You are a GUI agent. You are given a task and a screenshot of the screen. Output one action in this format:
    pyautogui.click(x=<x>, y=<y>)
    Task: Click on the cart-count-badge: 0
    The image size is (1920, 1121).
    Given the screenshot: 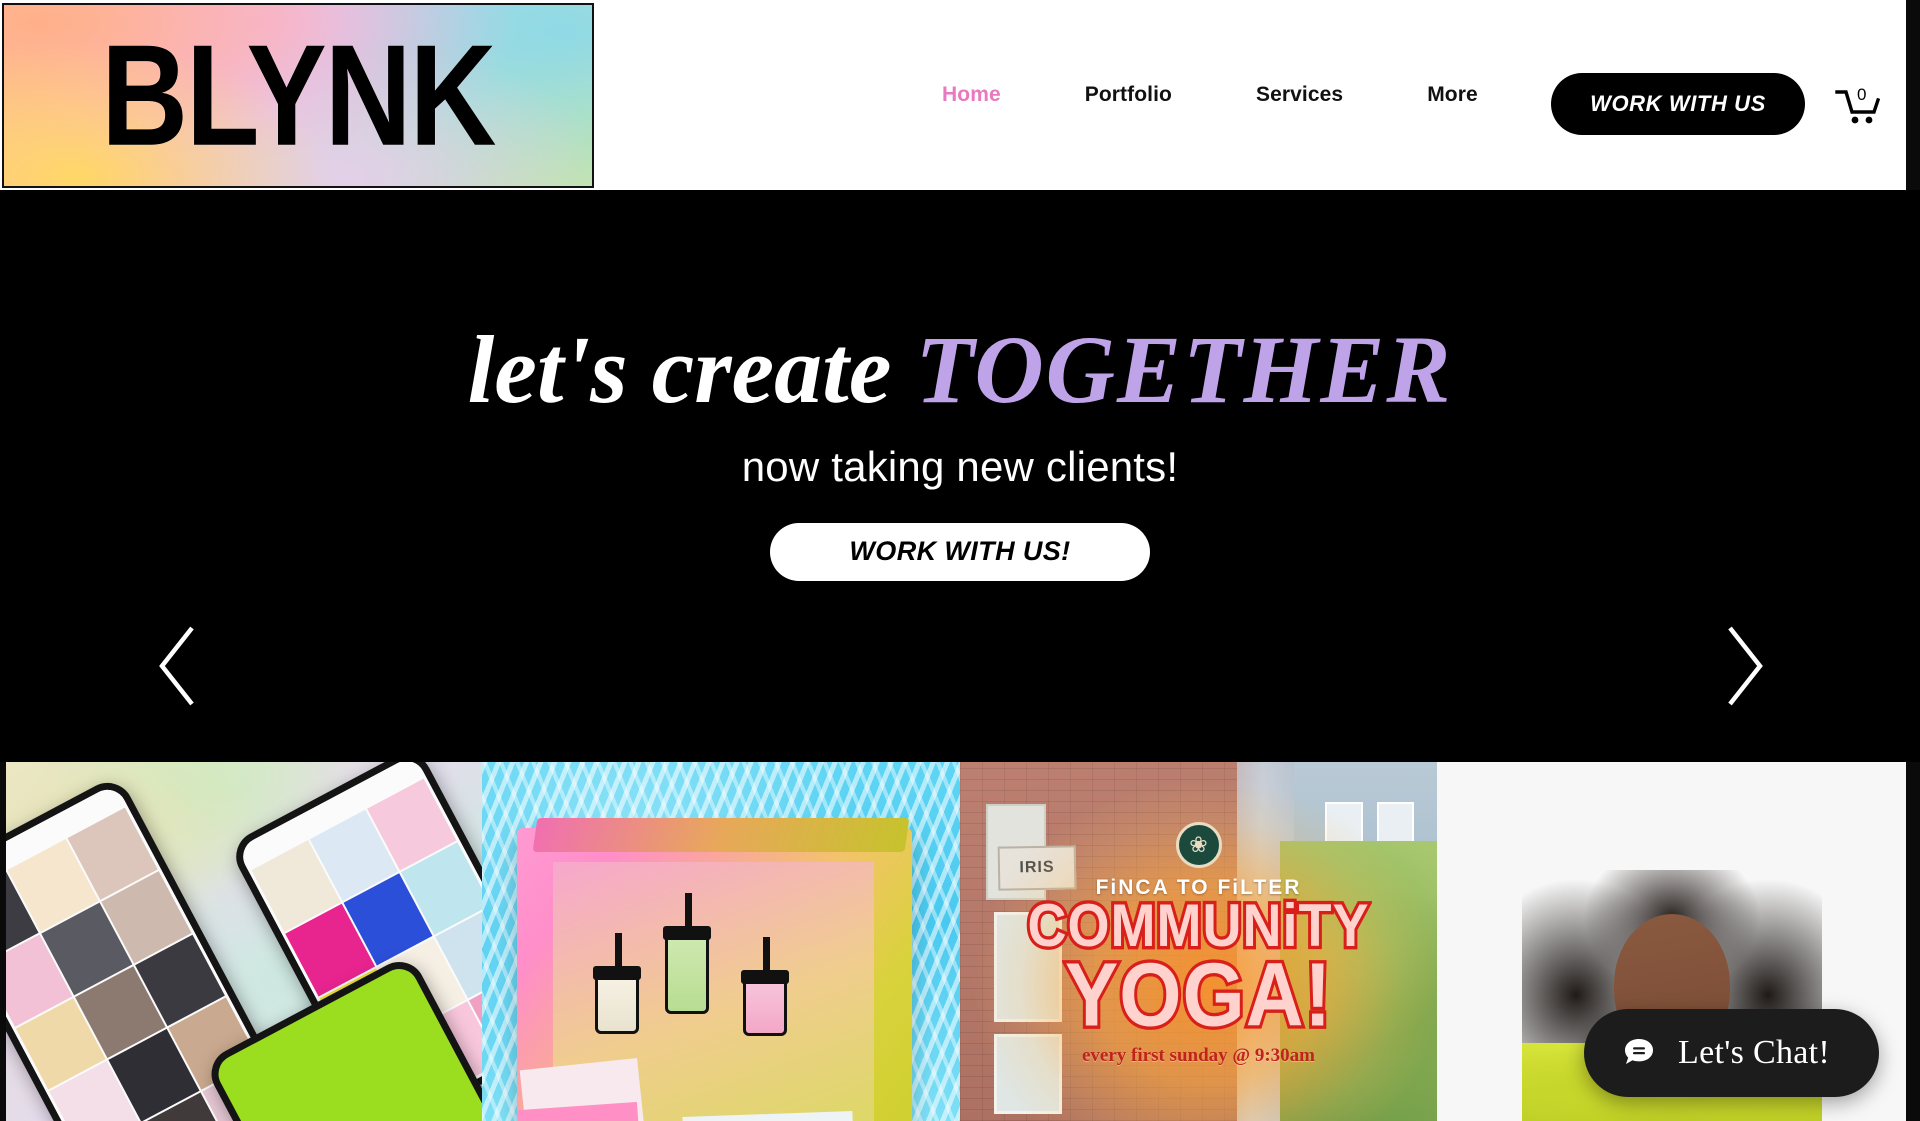 What is the action you would take?
    pyautogui.click(x=1862, y=94)
    